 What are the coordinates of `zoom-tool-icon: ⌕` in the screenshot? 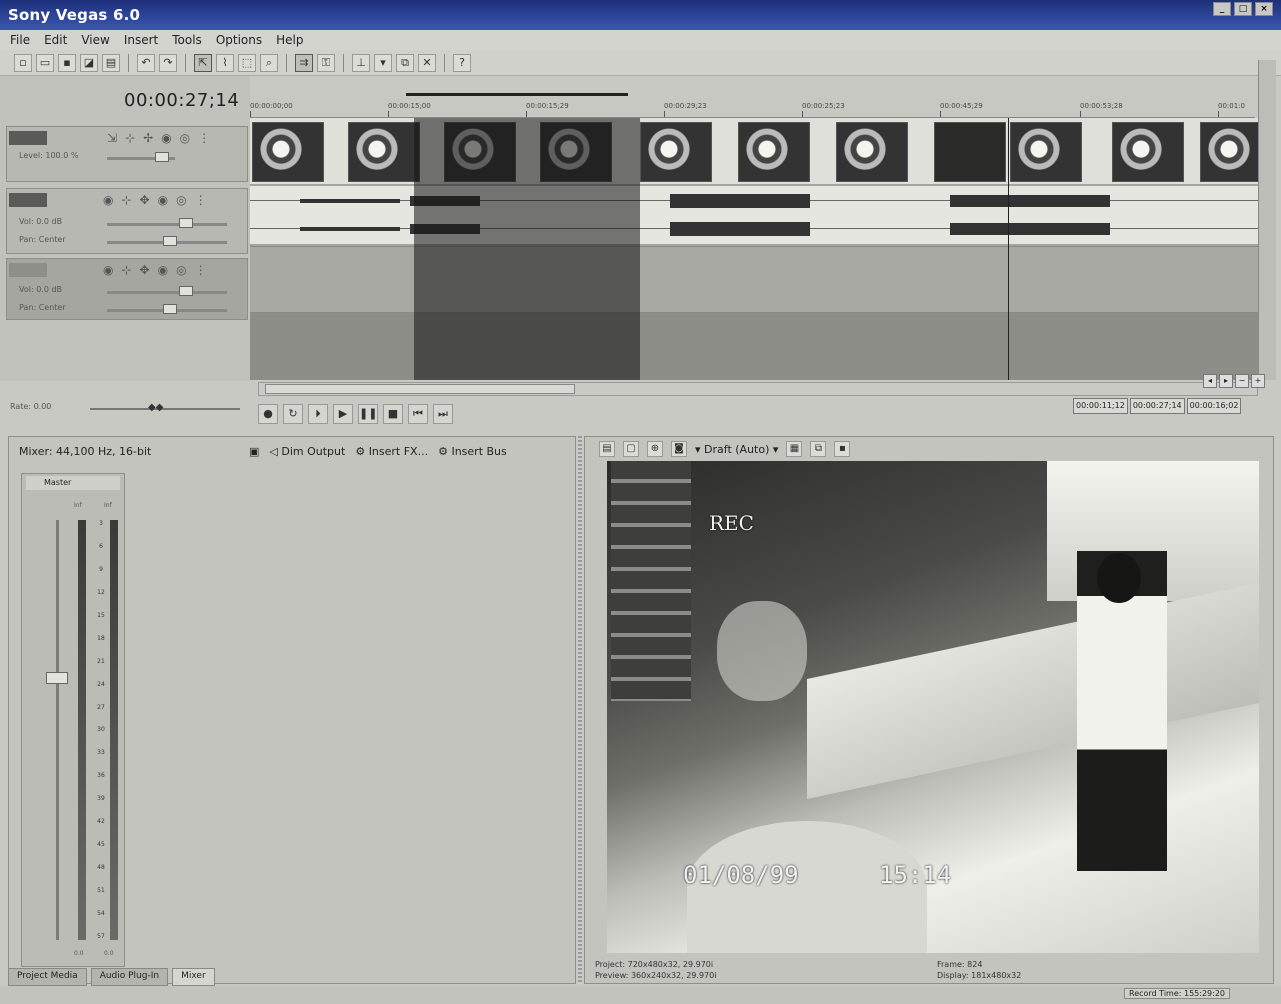 It's located at (269, 62).